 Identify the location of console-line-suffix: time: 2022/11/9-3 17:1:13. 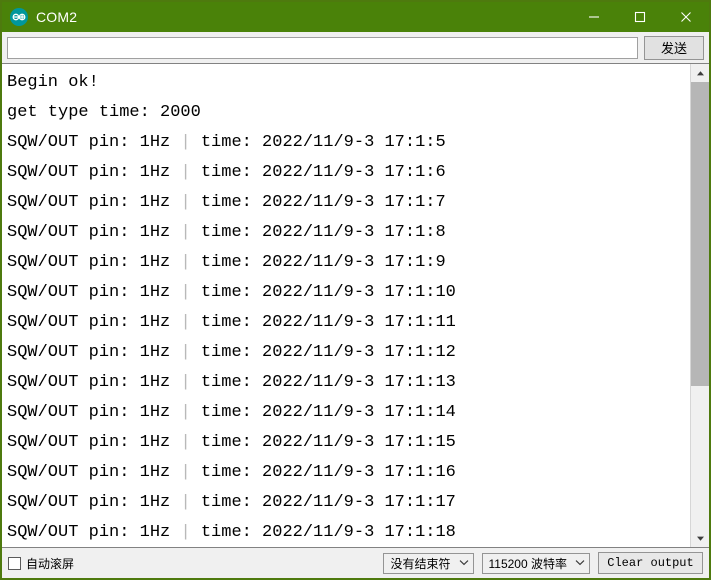
(323, 382).